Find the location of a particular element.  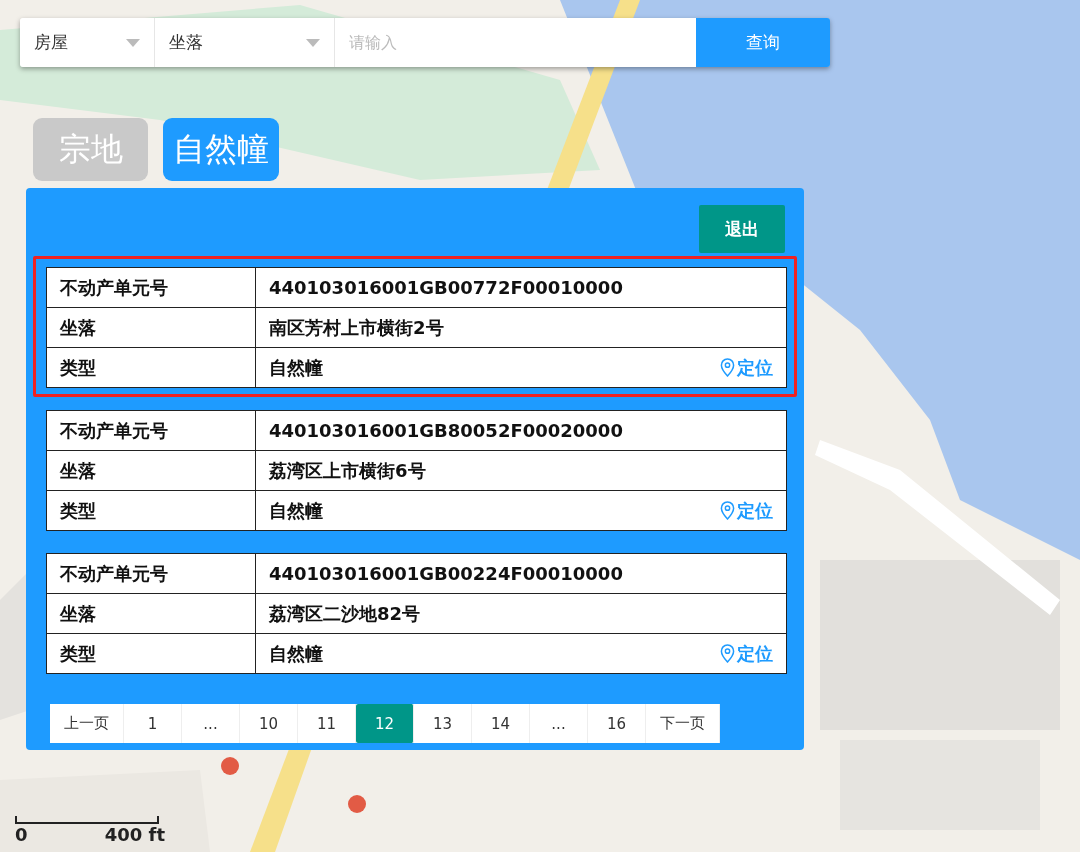

cell-value: 440103016001GB00224F00010000 is located at coordinates (446, 573).